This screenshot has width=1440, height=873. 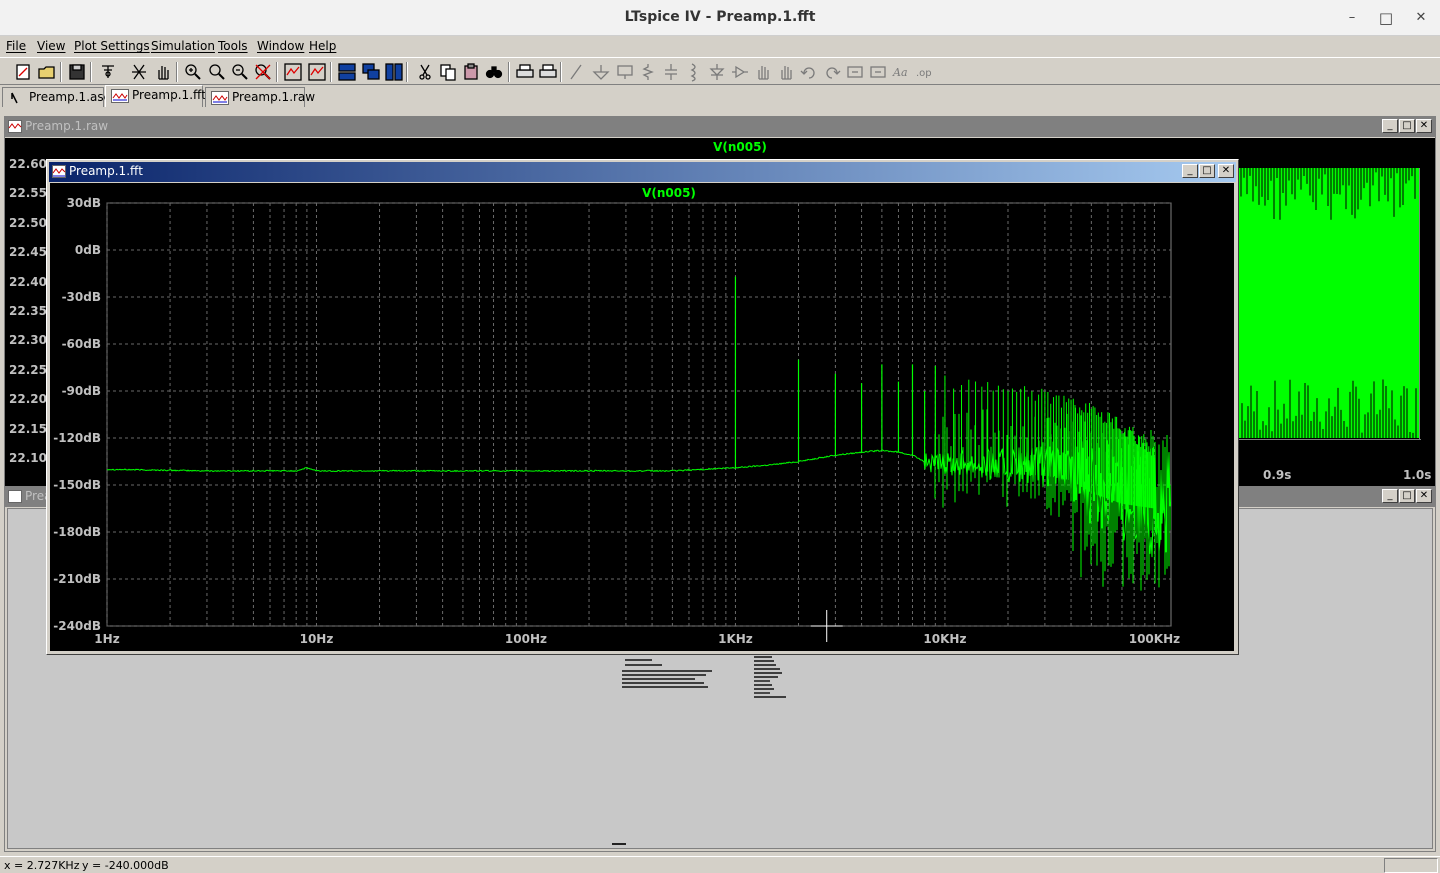 I want to click on y-tick-label: -210dB, so click(x=77, y=579).